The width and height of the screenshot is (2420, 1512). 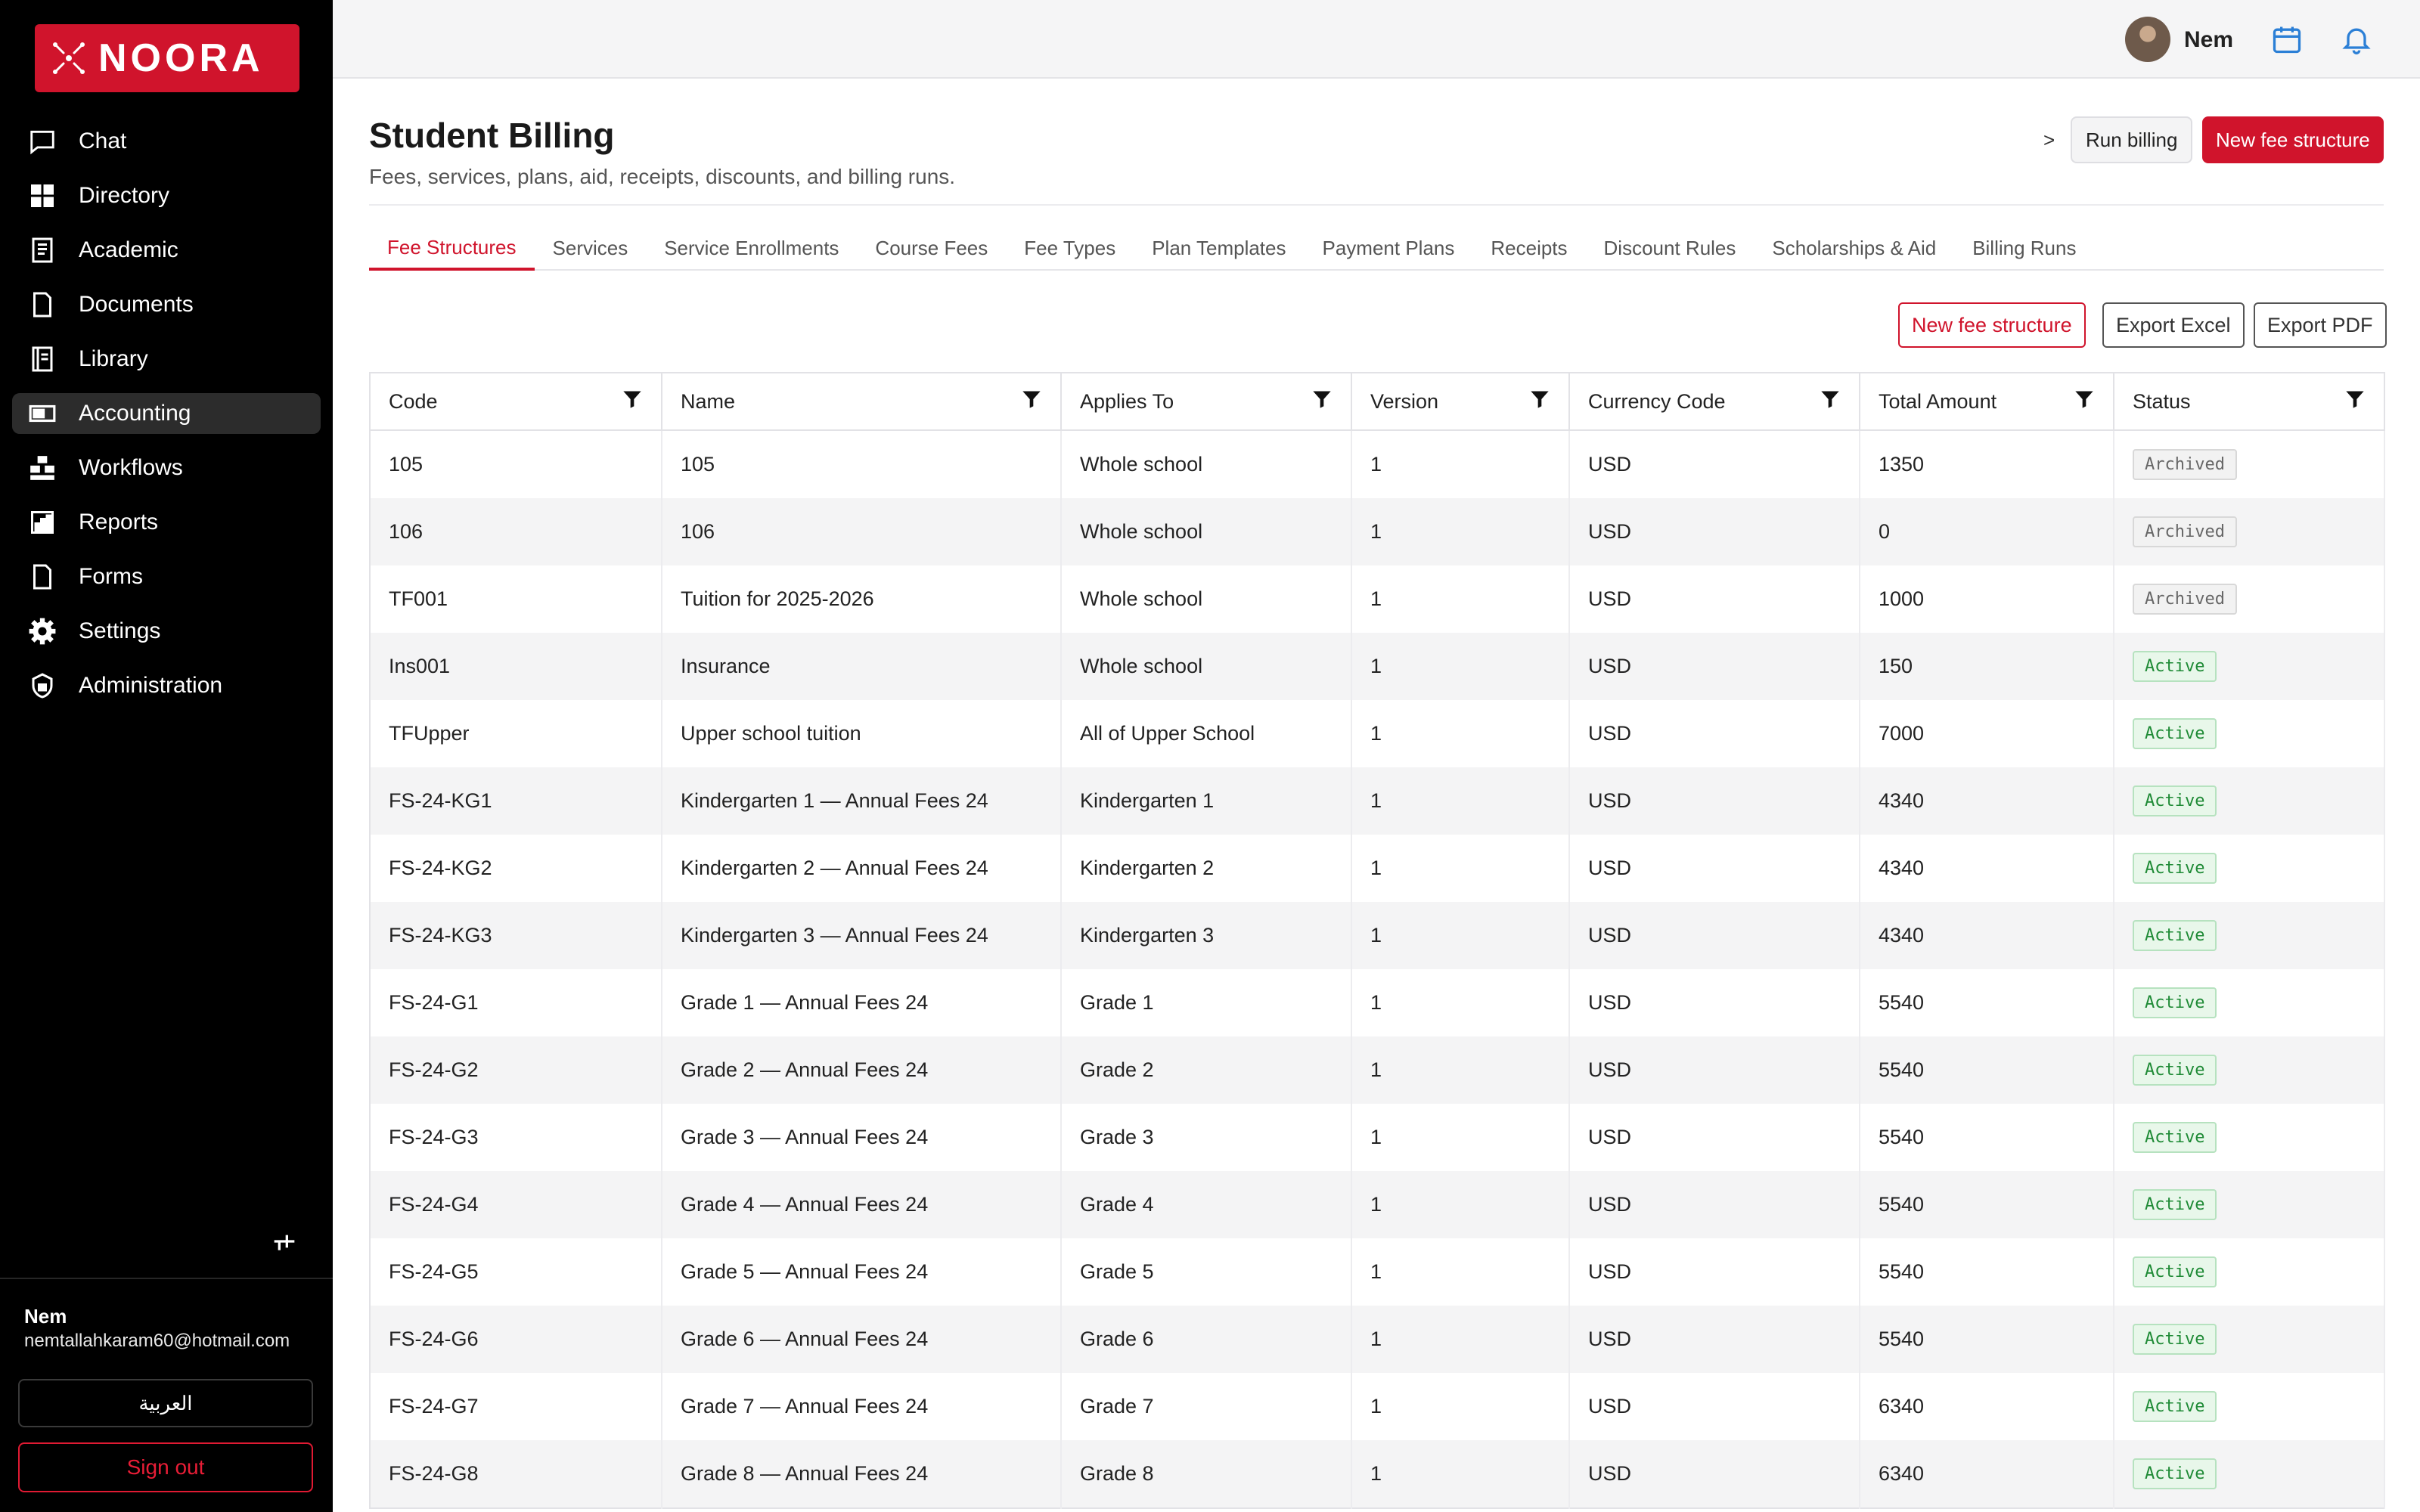 I want to click on documents-icon, so click(x=42, y=305).